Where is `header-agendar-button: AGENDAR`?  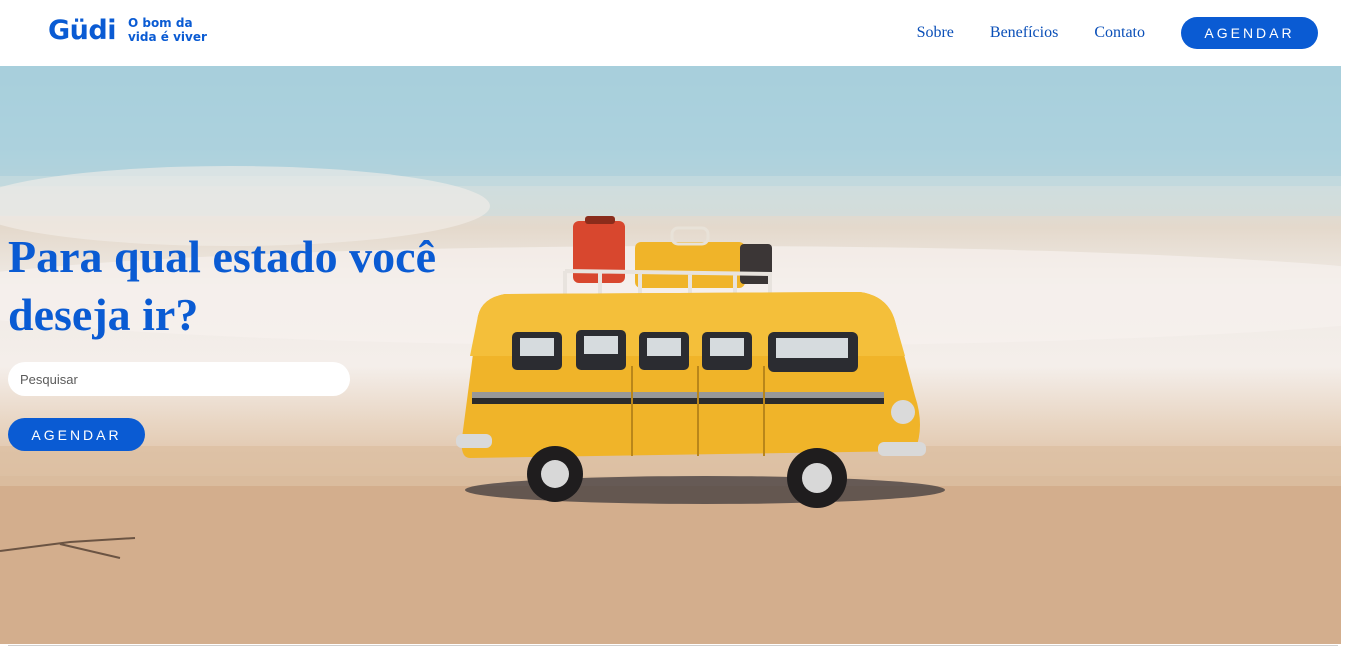 header-agendar-button: AGENDAR is located at coordinates (1249, 33).